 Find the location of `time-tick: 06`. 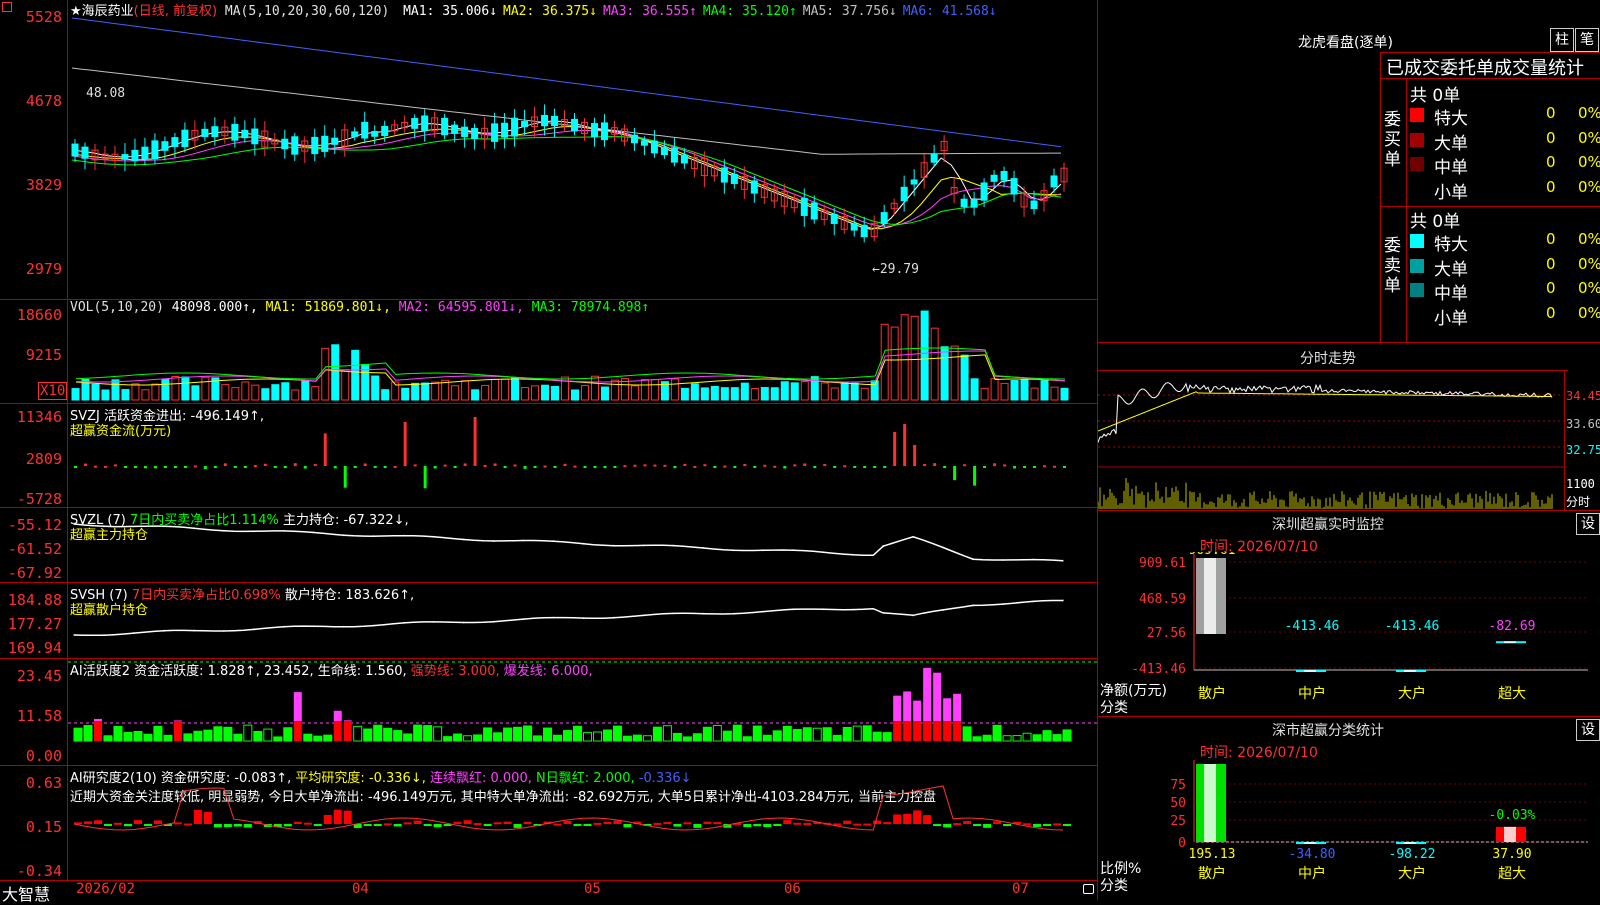

time-tick: 06 is located at coordinates (792, 889).